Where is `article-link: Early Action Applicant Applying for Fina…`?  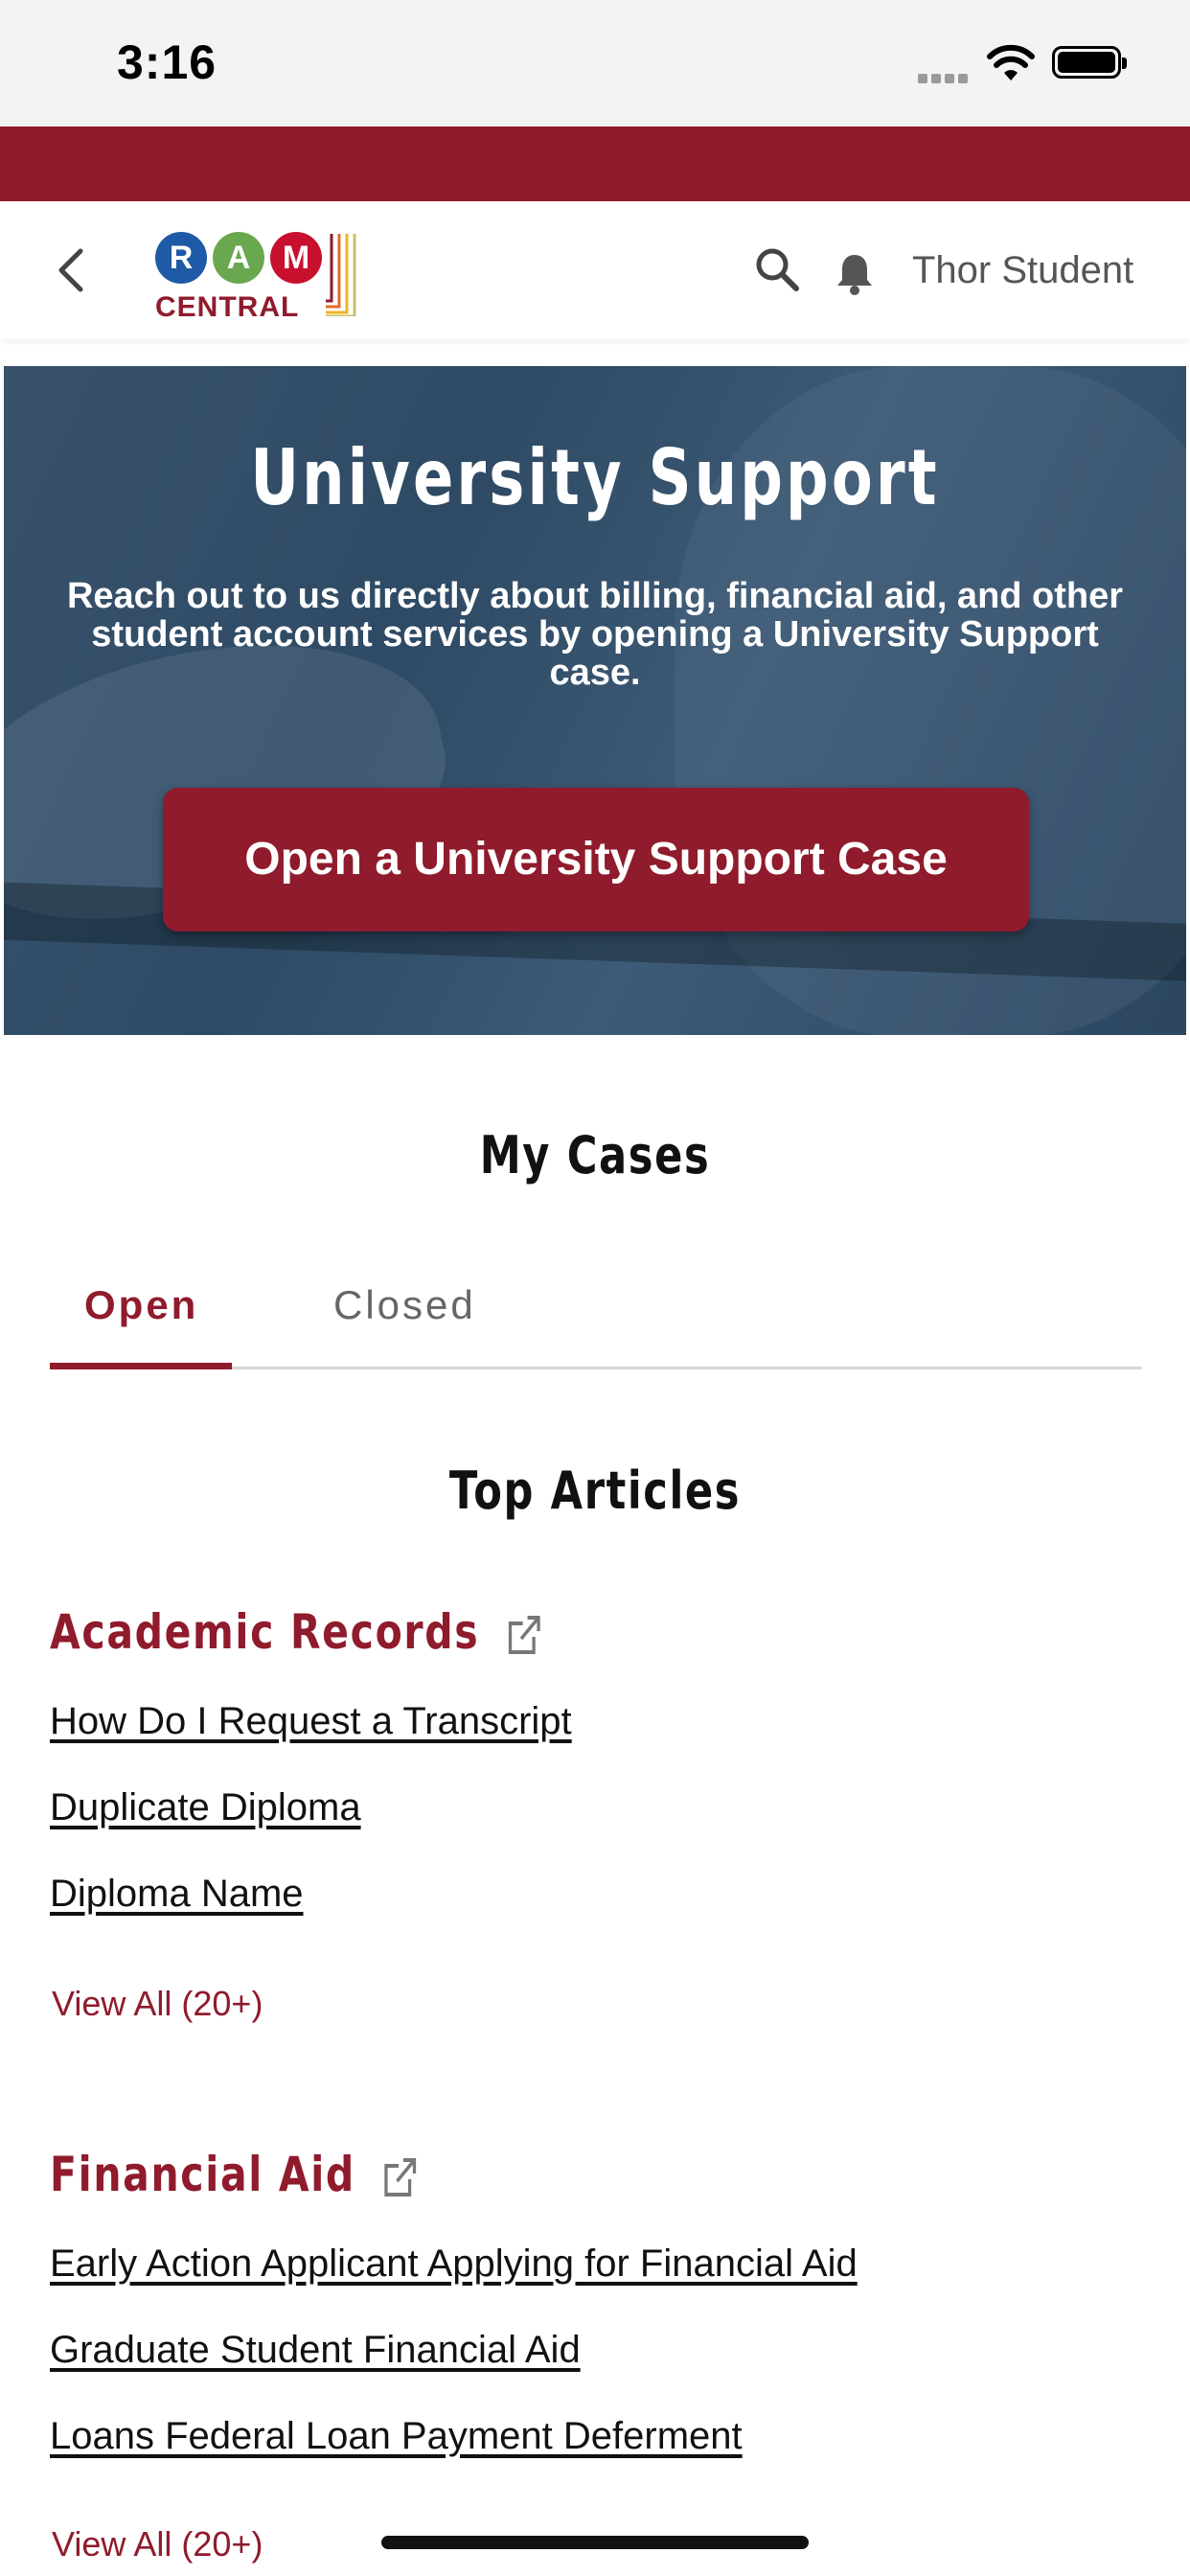
article-link: Early Action Applicant Applying for Fina… is located at coordinates (454, 2264).